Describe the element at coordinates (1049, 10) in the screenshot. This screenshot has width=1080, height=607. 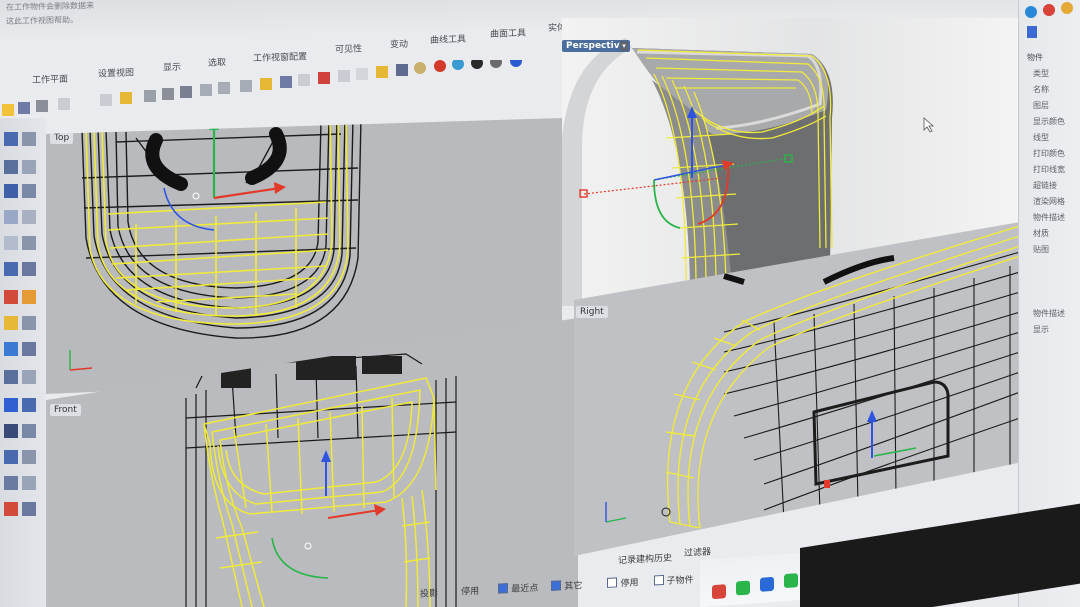
I see `layers-icon` at that location.